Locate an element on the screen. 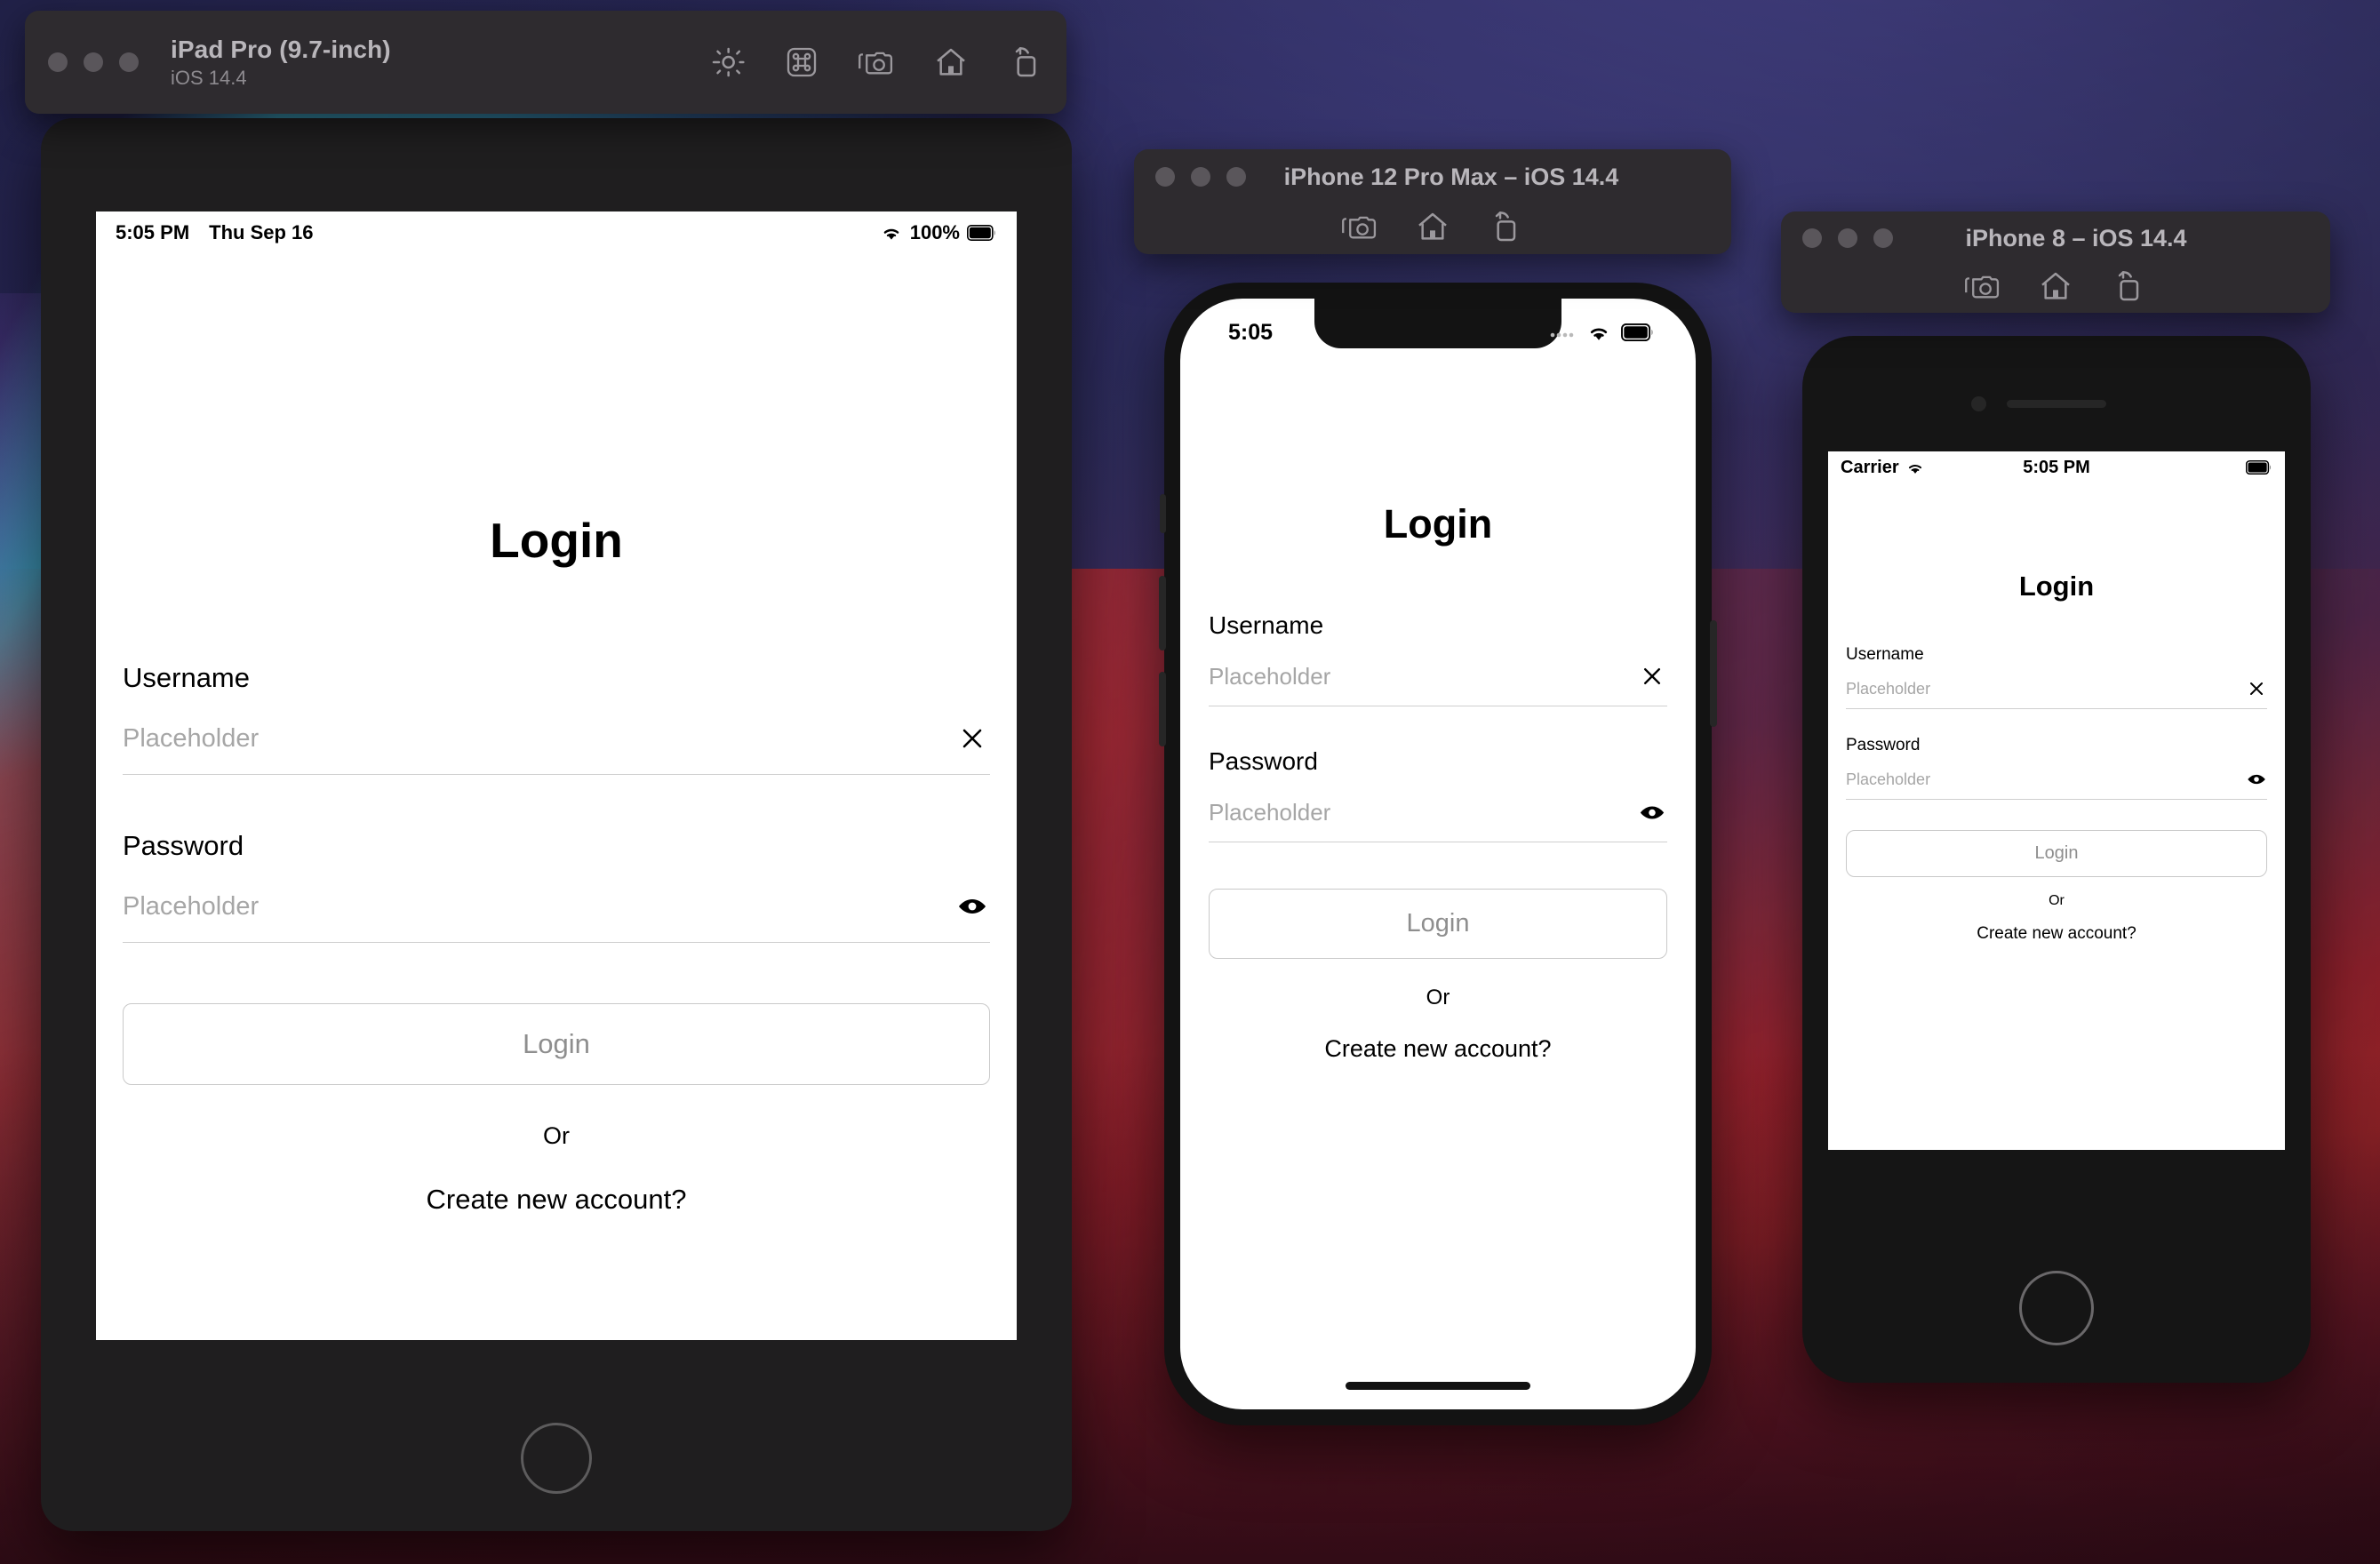 The image size is (2380, 1564). brightness-icon is located at coordinates (727, 62).